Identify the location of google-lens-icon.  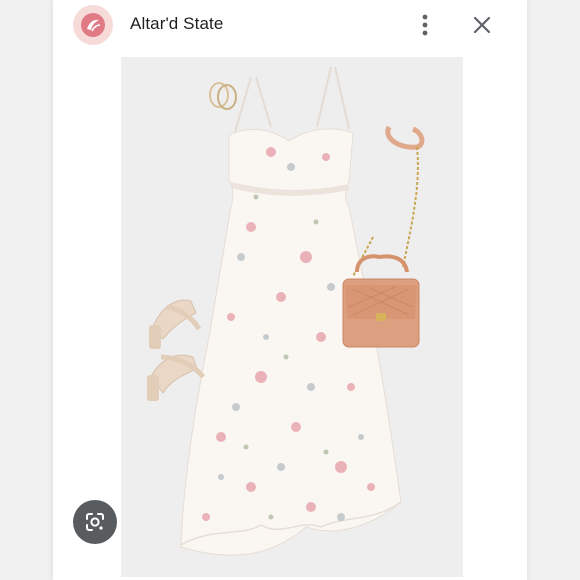
(95, 522).